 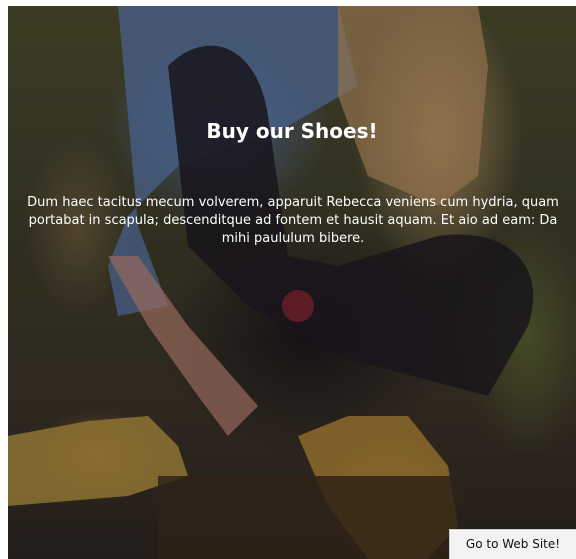 What do you see at coordinates (512, 544) in the screenshot?
I see `go-to-web-site-button: Go to Web Site!` at bounding box center [512, 544].